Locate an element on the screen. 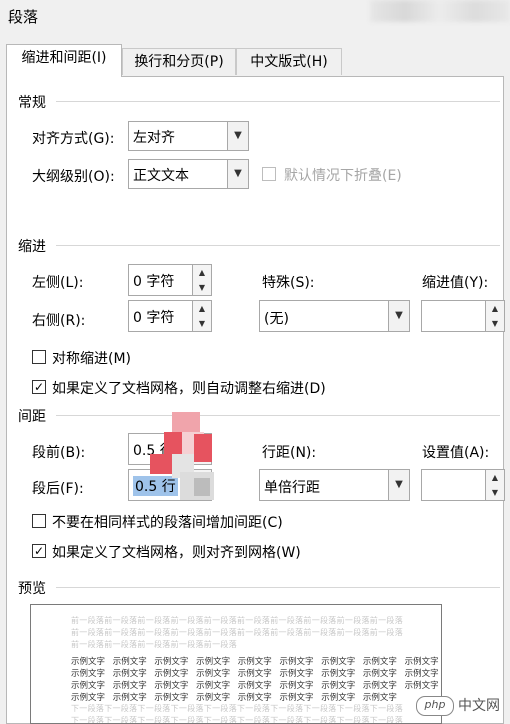  space-after-label: 段后(F): is located at coordinates (58, 489).